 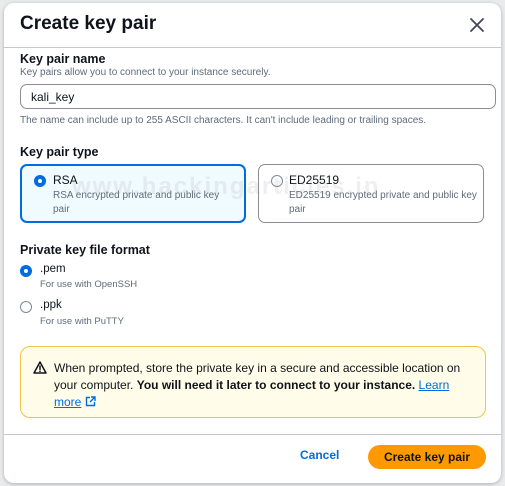 I want to click on ed25519-radio, so click(x=277, y=181).